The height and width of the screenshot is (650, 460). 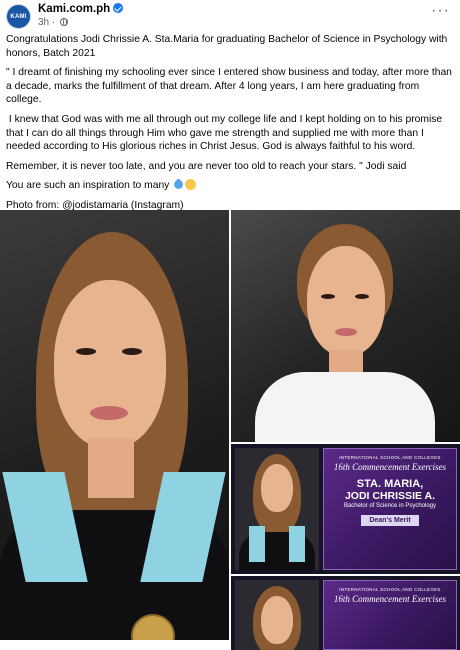 What do you see at coordinates (390, 520) in the screenshot?
I see `honor-badge: Dean's Merit` at bounding box center [390, 520].